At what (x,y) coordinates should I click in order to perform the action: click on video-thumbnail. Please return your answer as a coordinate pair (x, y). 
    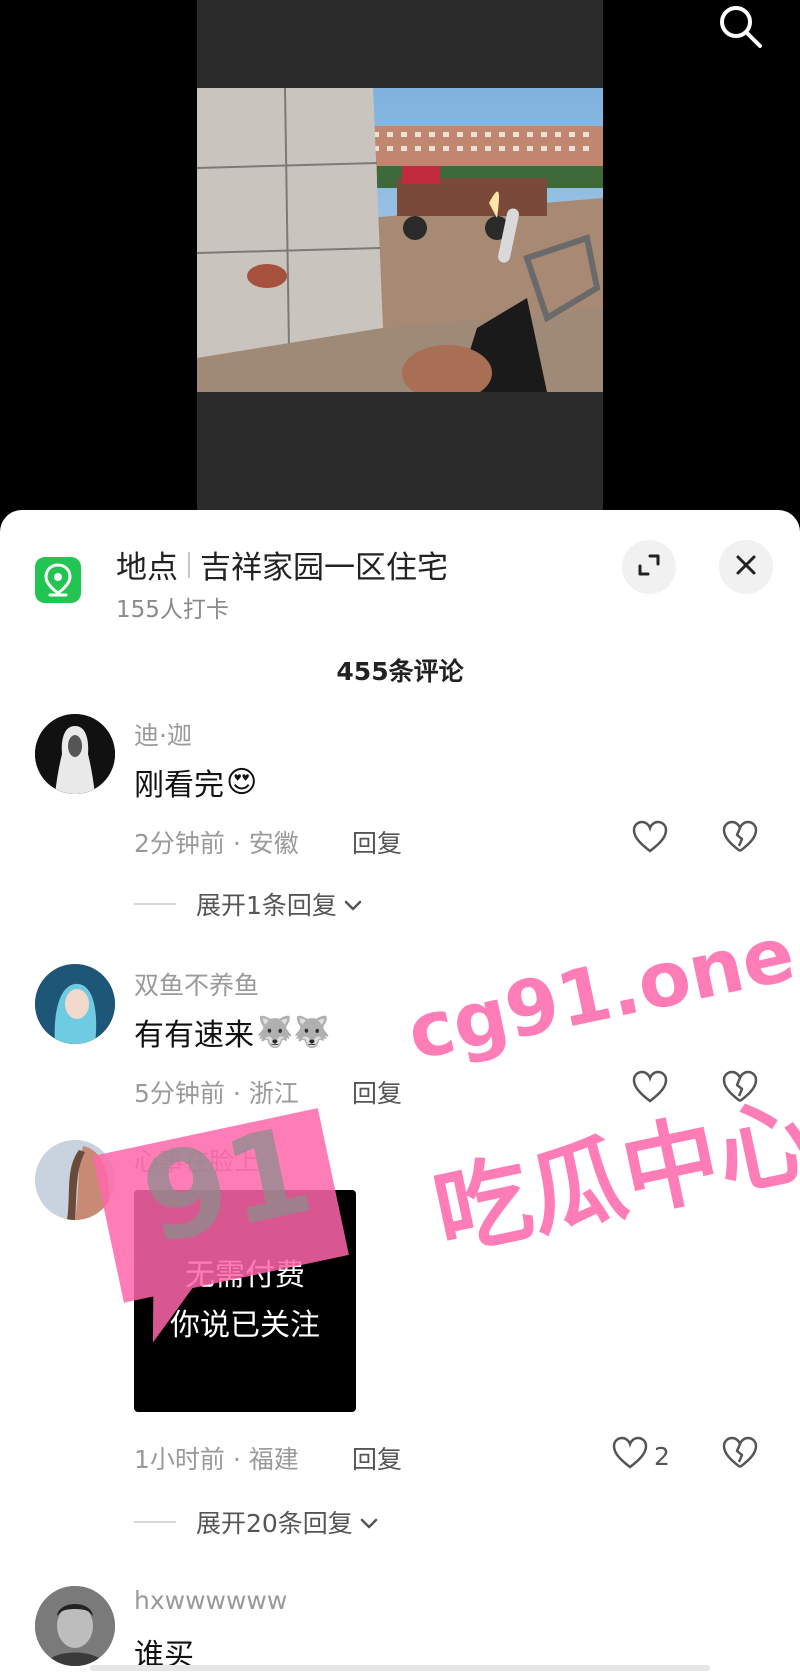
    Looking at the image, I should click on (400, 240).